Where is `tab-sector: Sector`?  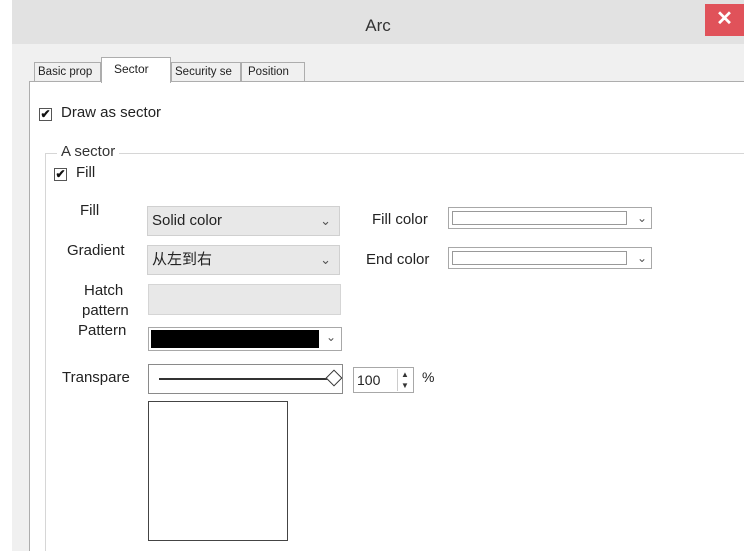
tab-sector: Sector is located at coordinates (136, 70).